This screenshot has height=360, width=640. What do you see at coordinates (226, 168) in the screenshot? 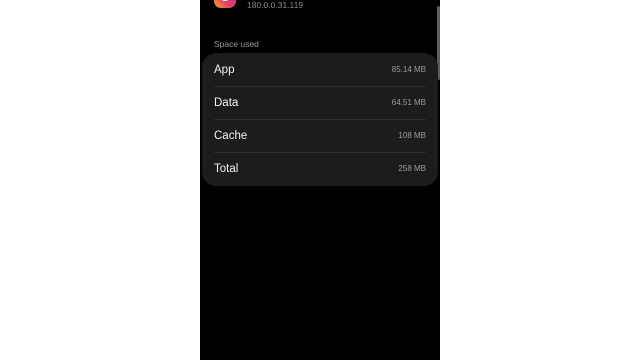
I see `storage-row-label: Total` at bounding box center [226, 168].